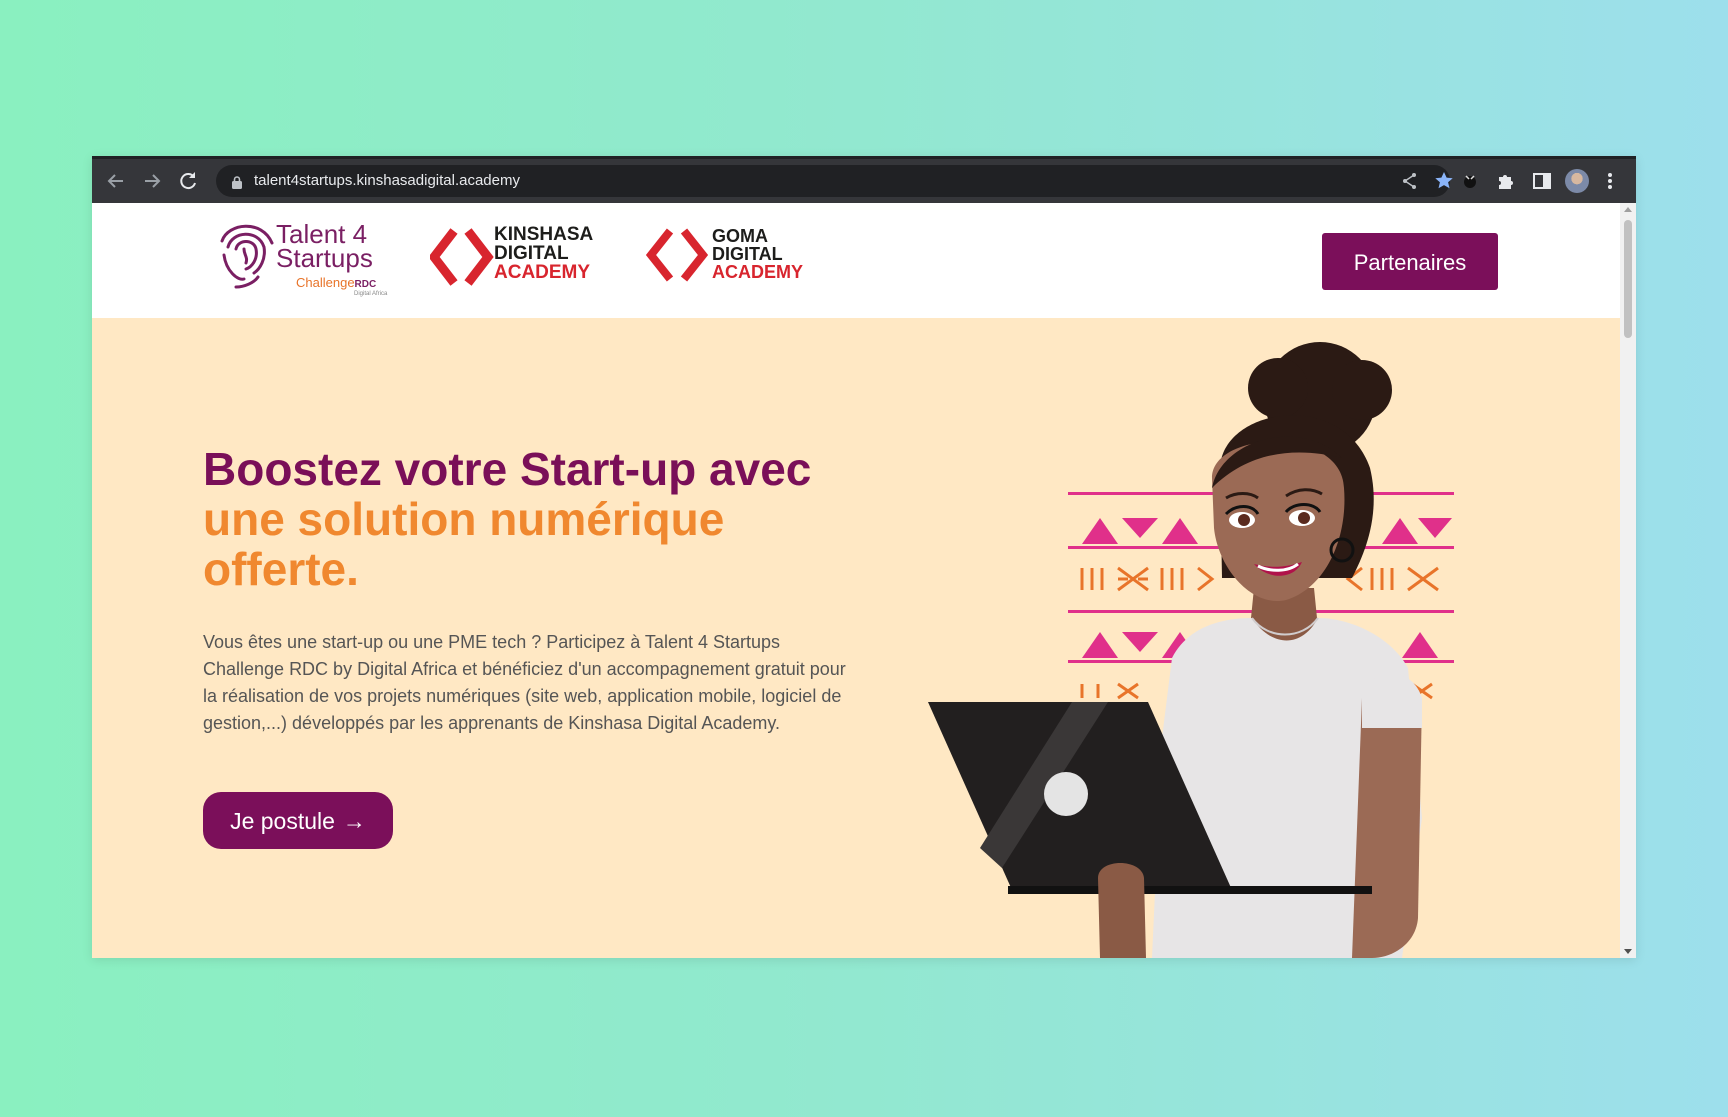 Image resolution: width=1728 pixels, height=1117 pixels. I want to click on share-icon, so click(1410, 183).